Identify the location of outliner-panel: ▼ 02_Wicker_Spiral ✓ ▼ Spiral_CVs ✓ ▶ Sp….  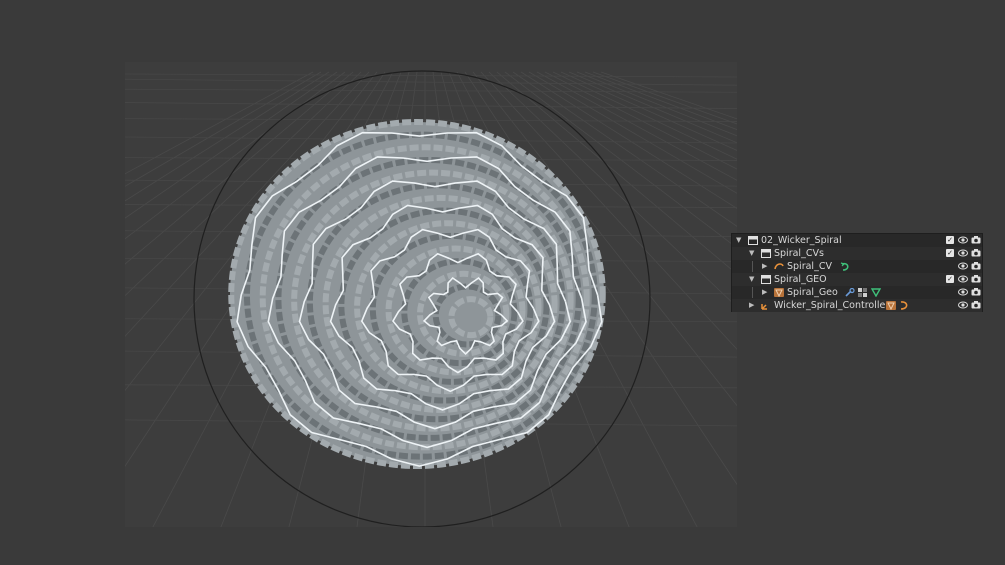
(857, 272).